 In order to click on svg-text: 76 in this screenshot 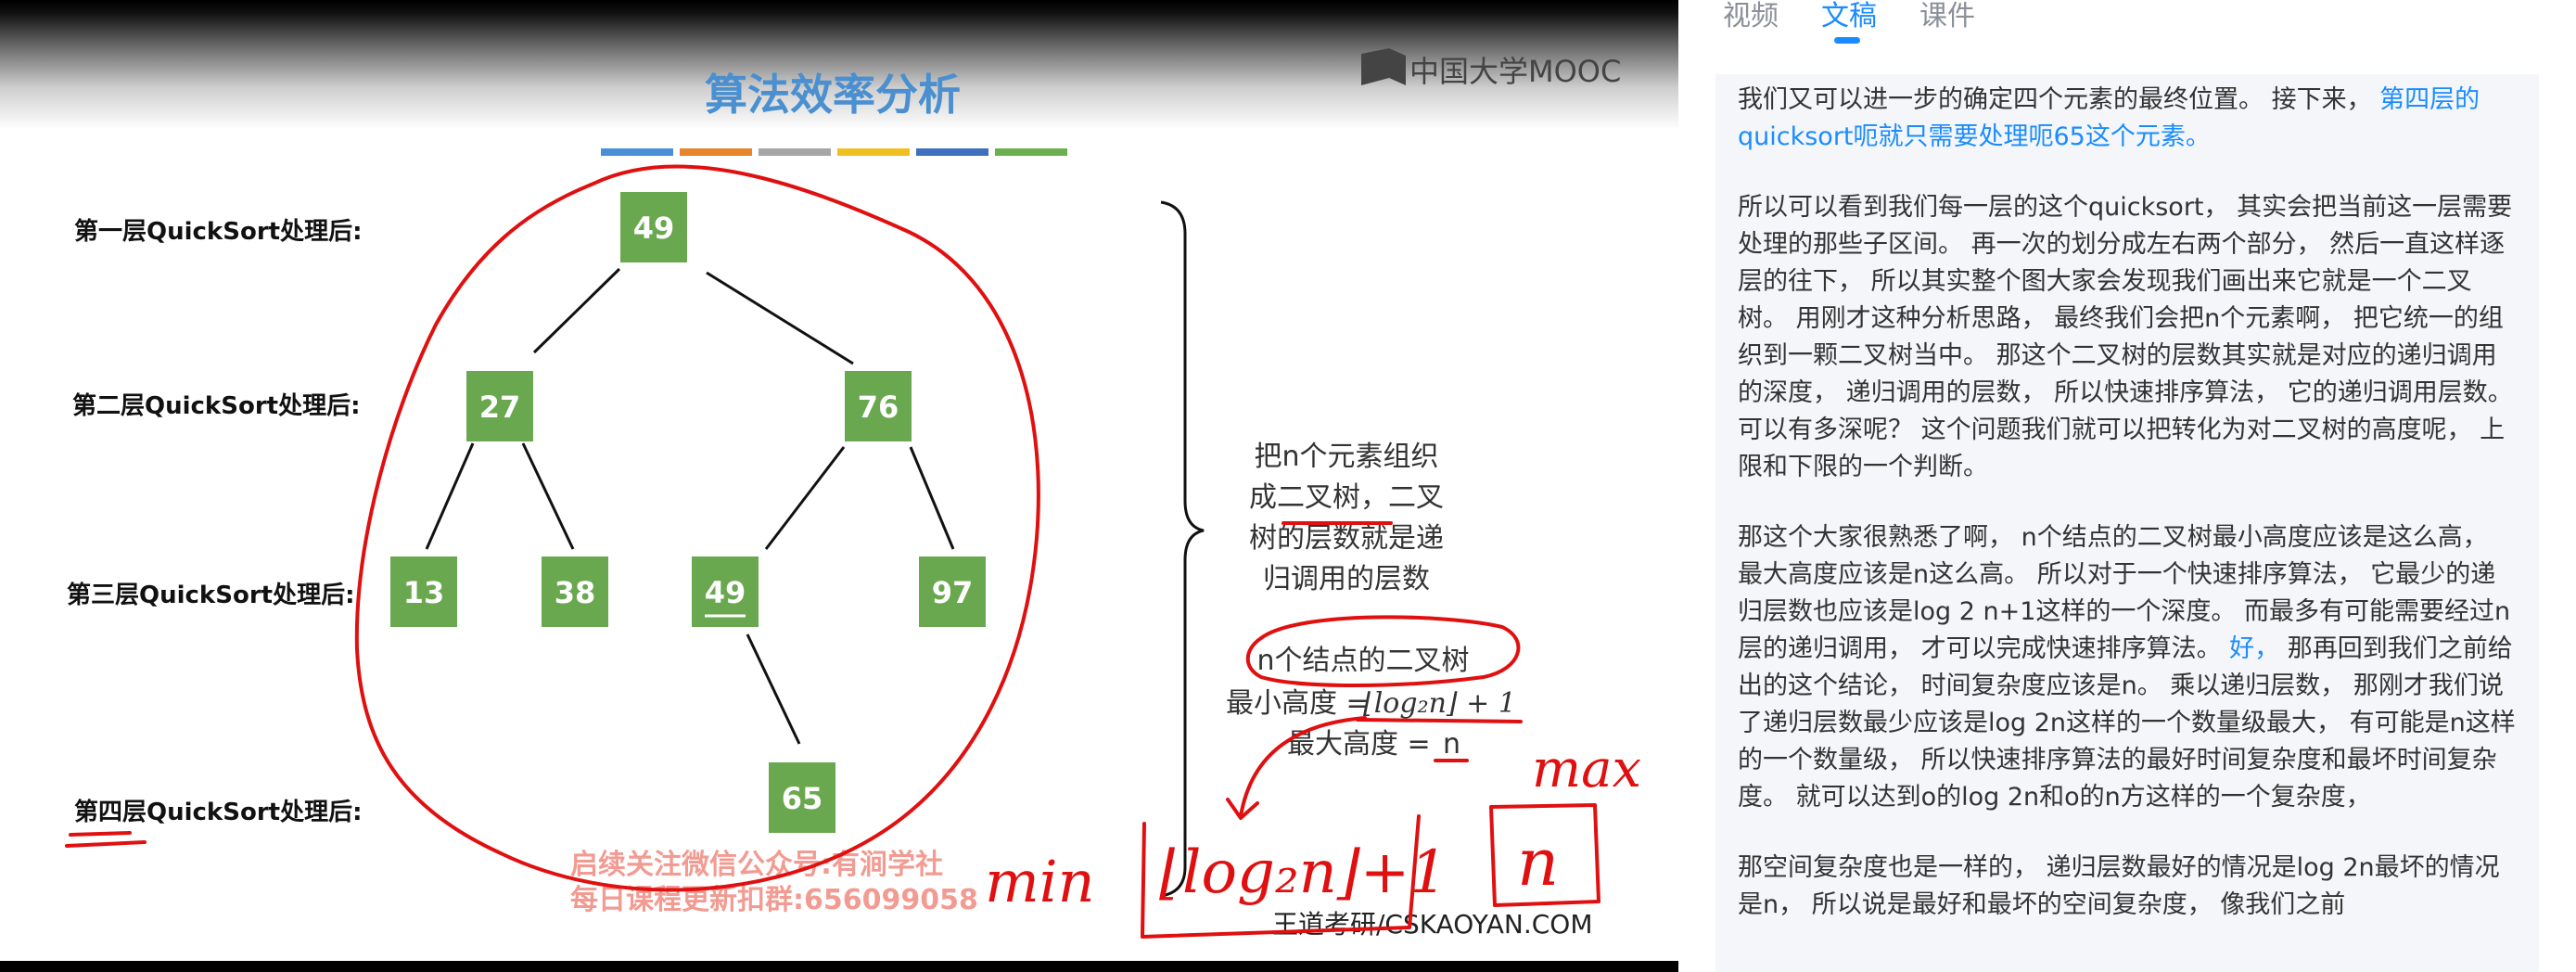, I will do `click(879, 407)`.